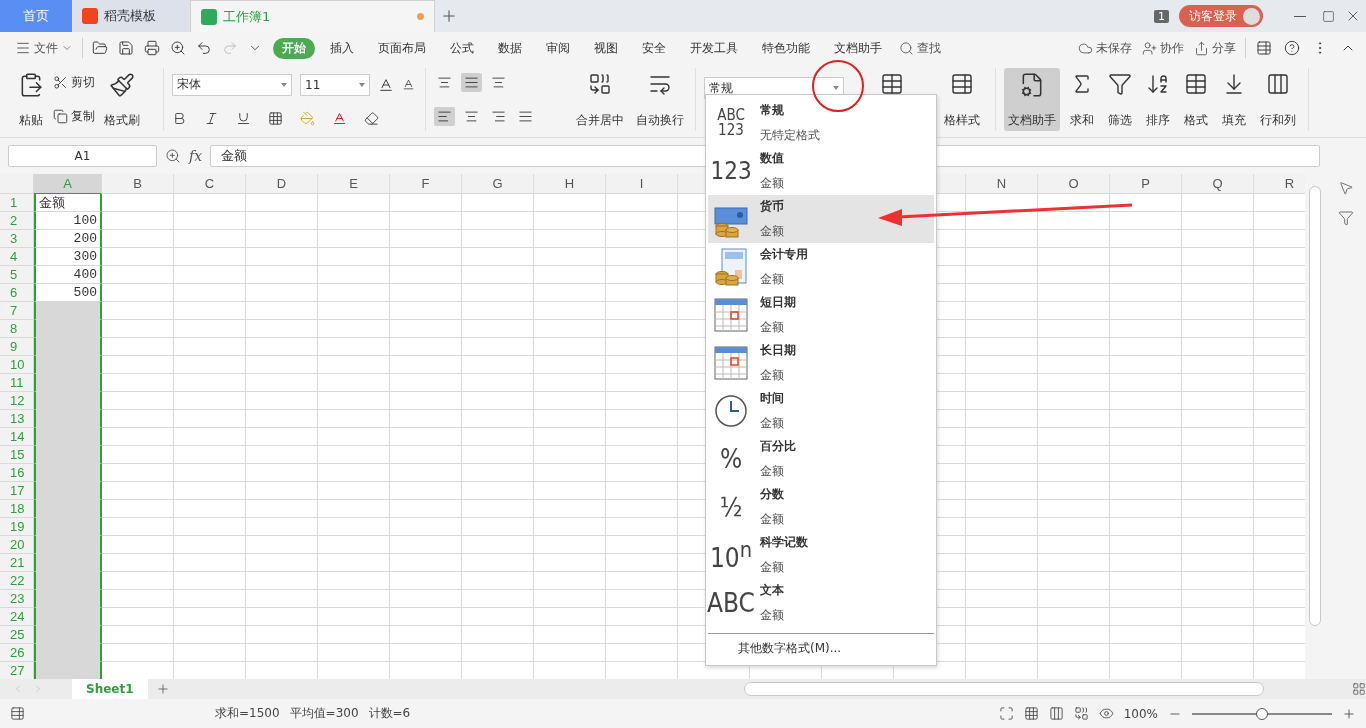 The width and height of the screenshot is (1366, 728). What do you see at coordinates (335, 84) in the screenshot?
I see `font-size-select: 11` at bounding box center [335, 84].